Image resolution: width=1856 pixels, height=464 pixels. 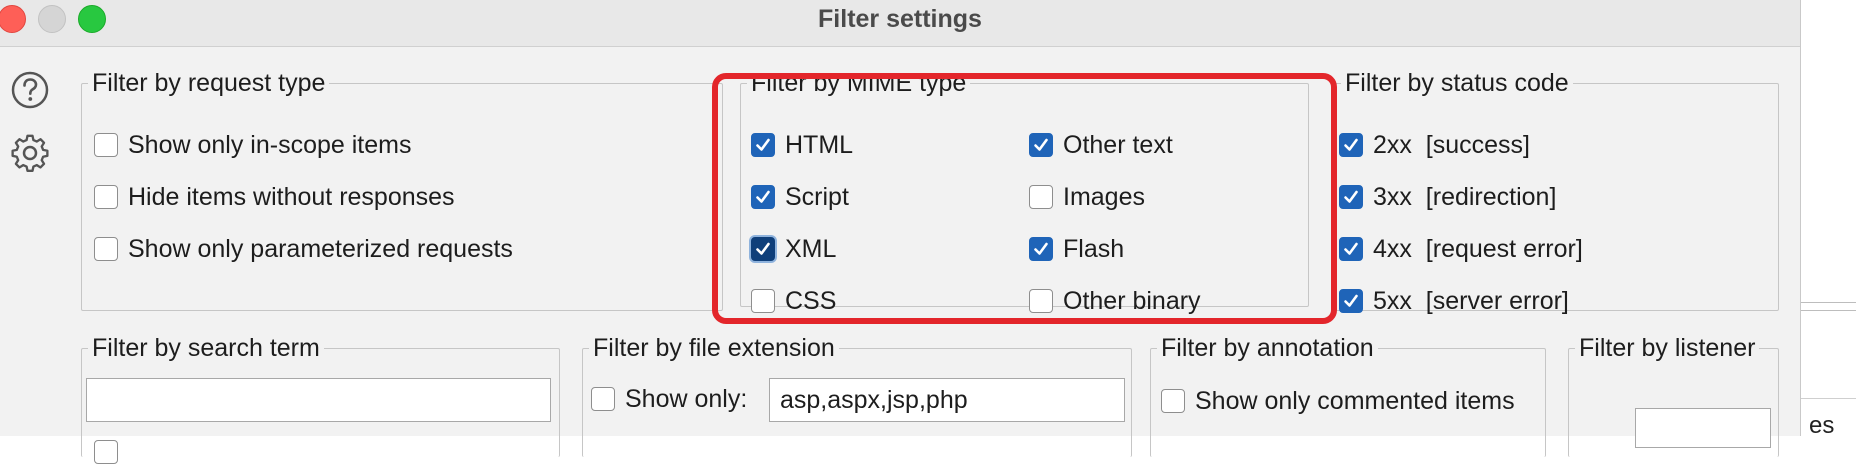 What do you see at coordinates (1351, 197) in the screenshot?
I see `status-3xx-checkbox` at bounding box center [1351, 197].